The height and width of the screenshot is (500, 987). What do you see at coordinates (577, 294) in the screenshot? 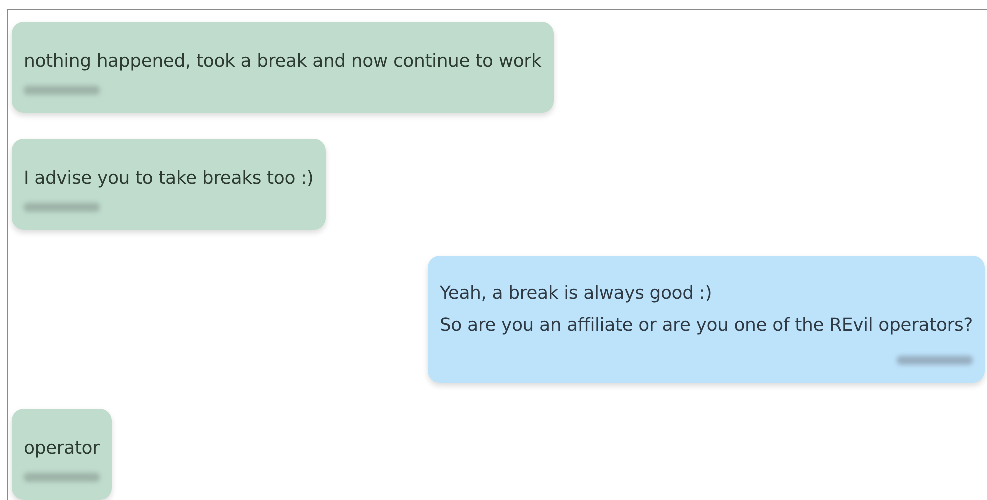
I see `message-text: Yeah, a break is always good :)` at bounding box center [577, 294].